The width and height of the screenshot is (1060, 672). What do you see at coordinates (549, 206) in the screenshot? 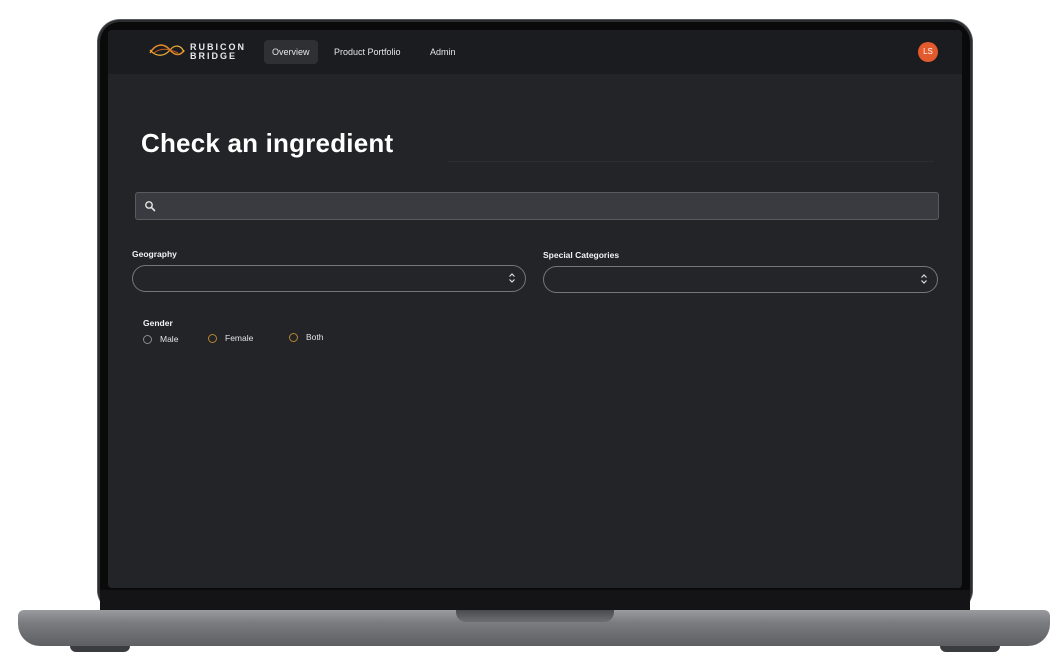
I see `search-input` at bounding box center [549, 206].